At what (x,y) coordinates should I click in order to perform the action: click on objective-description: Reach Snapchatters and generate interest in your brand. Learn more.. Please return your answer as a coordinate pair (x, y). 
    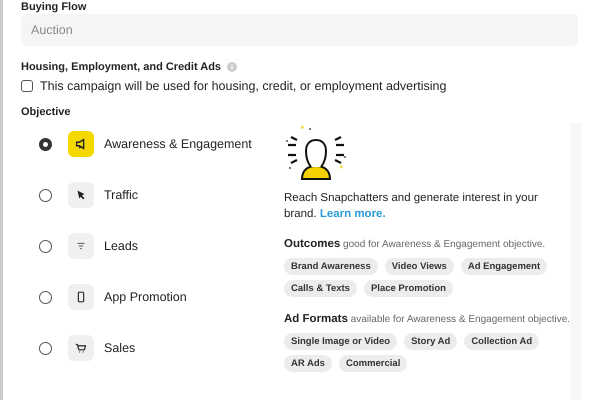
    Looking at the image, I should click on (411, 206).